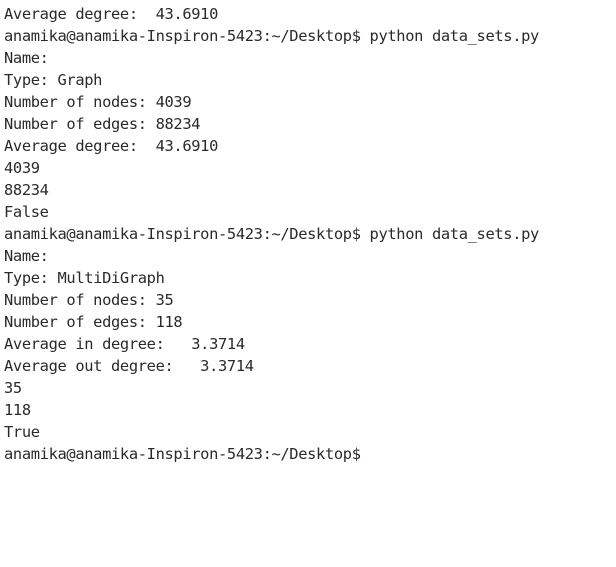 Image resolution: width=616 pixels, height=567 pixels. What do you see at coordinates (93, 322) in the screenshot?
I see `output-line: Number of edges: 118` at bounding box center [93, 322].